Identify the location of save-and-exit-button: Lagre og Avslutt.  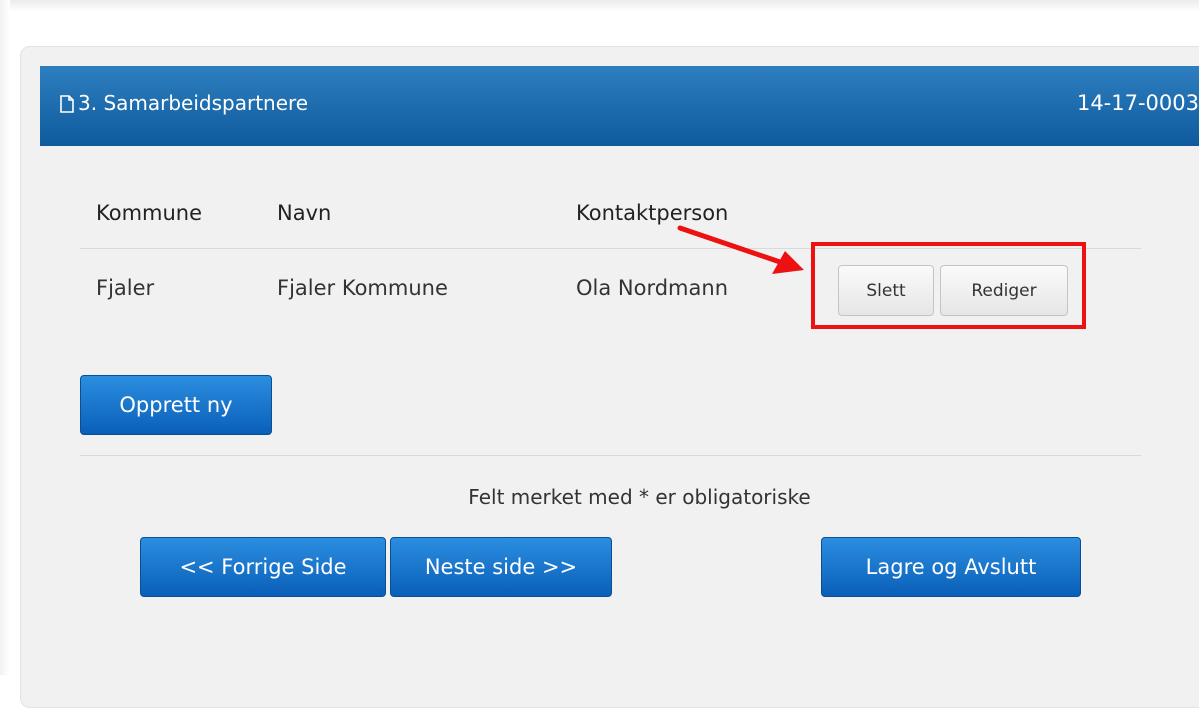
(951, 567).